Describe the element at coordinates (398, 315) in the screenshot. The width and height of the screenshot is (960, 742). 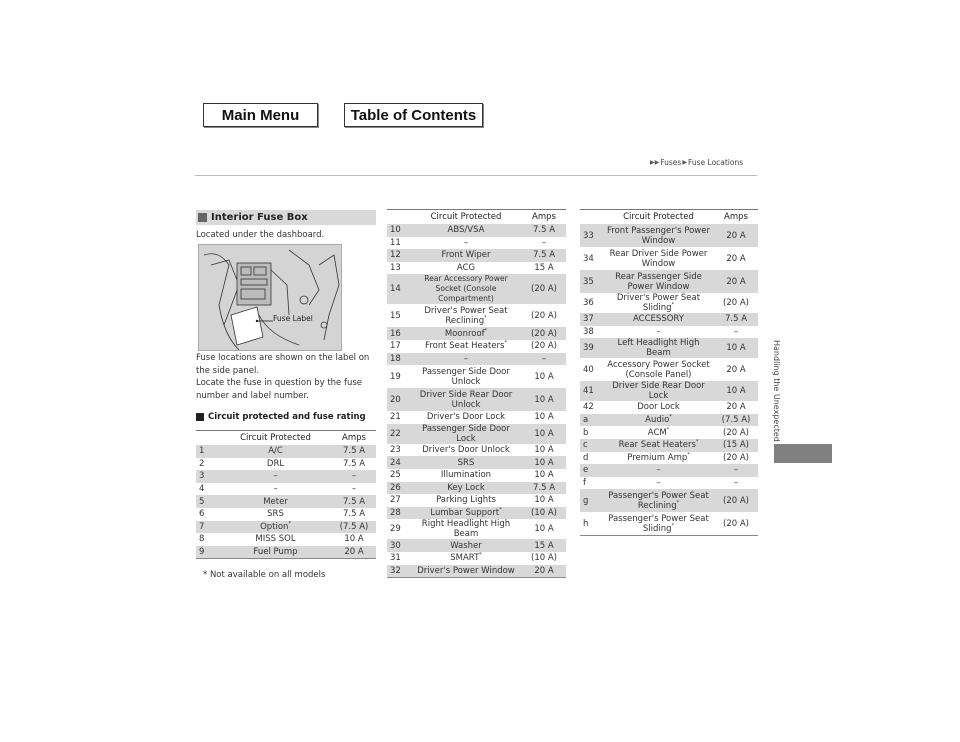
I see `fuse-number: 15` at that location.